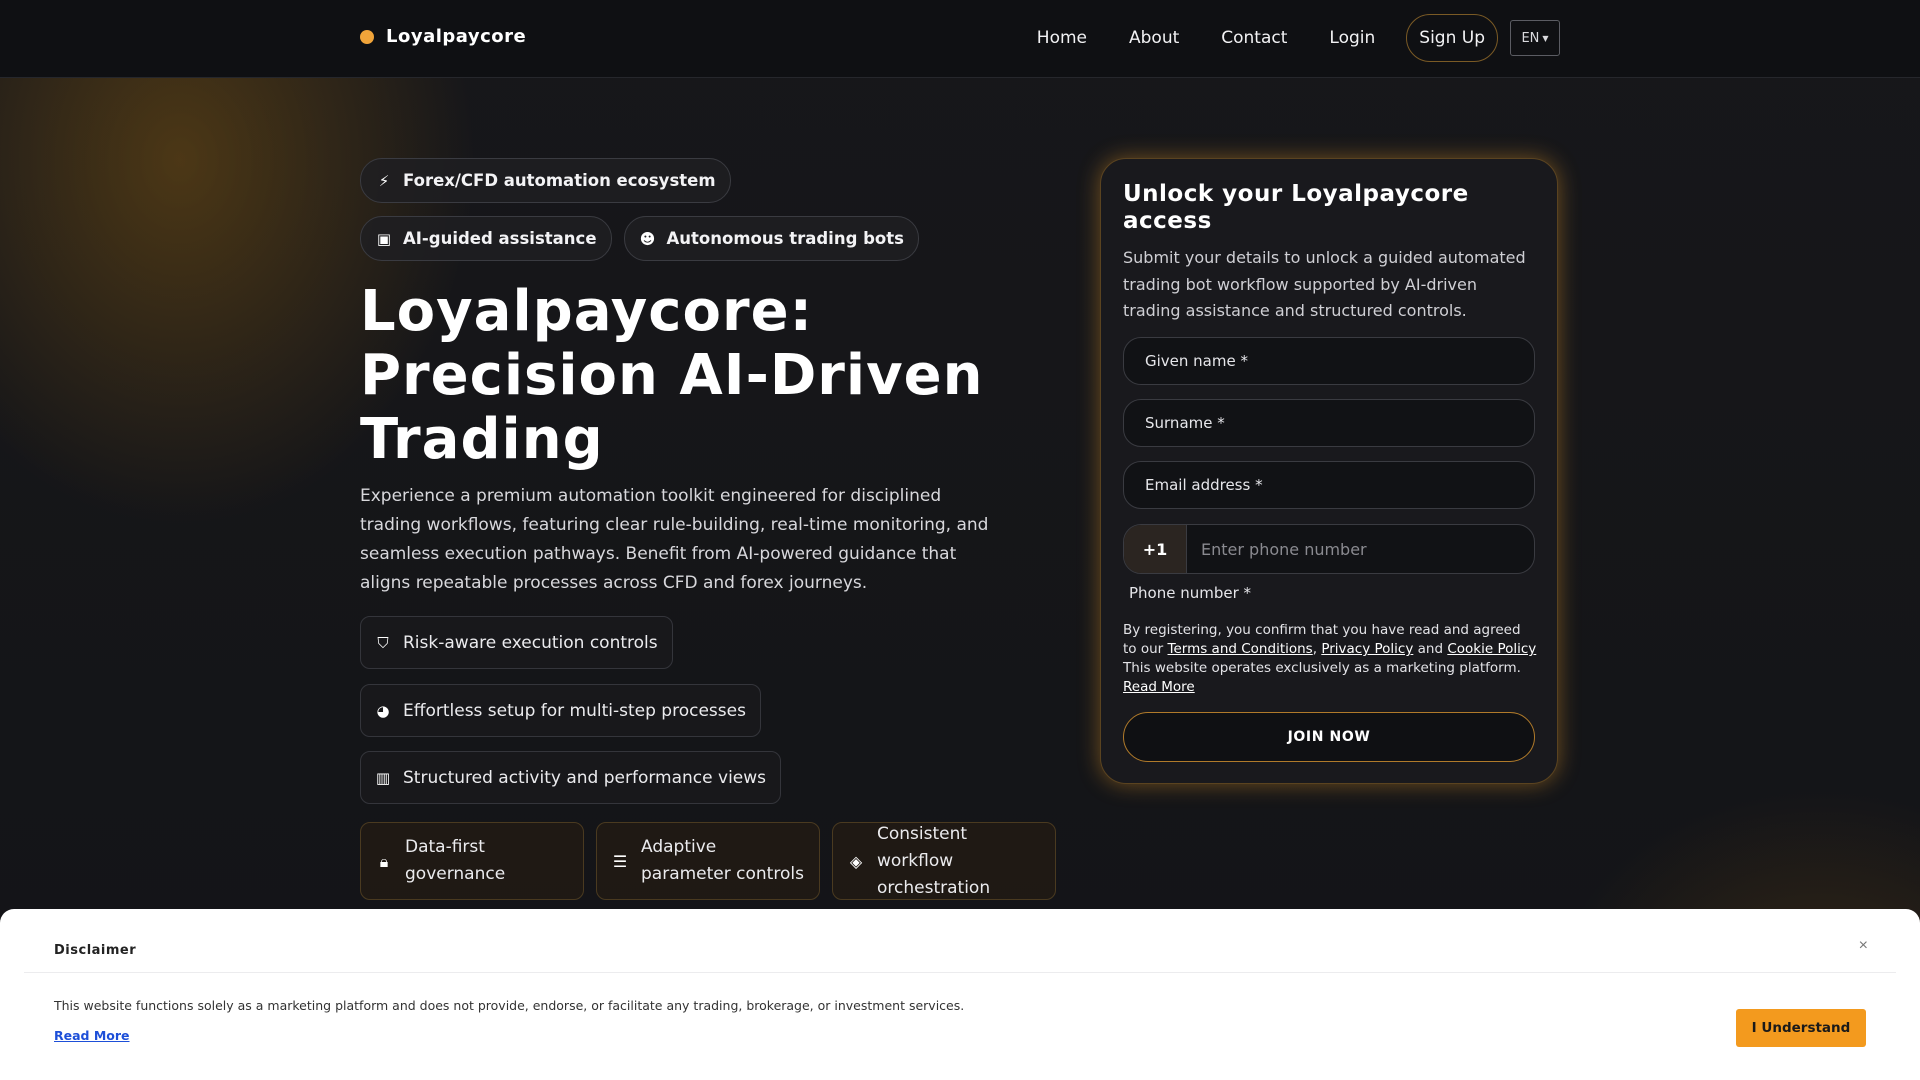  What do you see at coordinates (1545, 38) in the screenshot?
I see `caret-down-icon: ▼` at bounding box center [1545, 38].